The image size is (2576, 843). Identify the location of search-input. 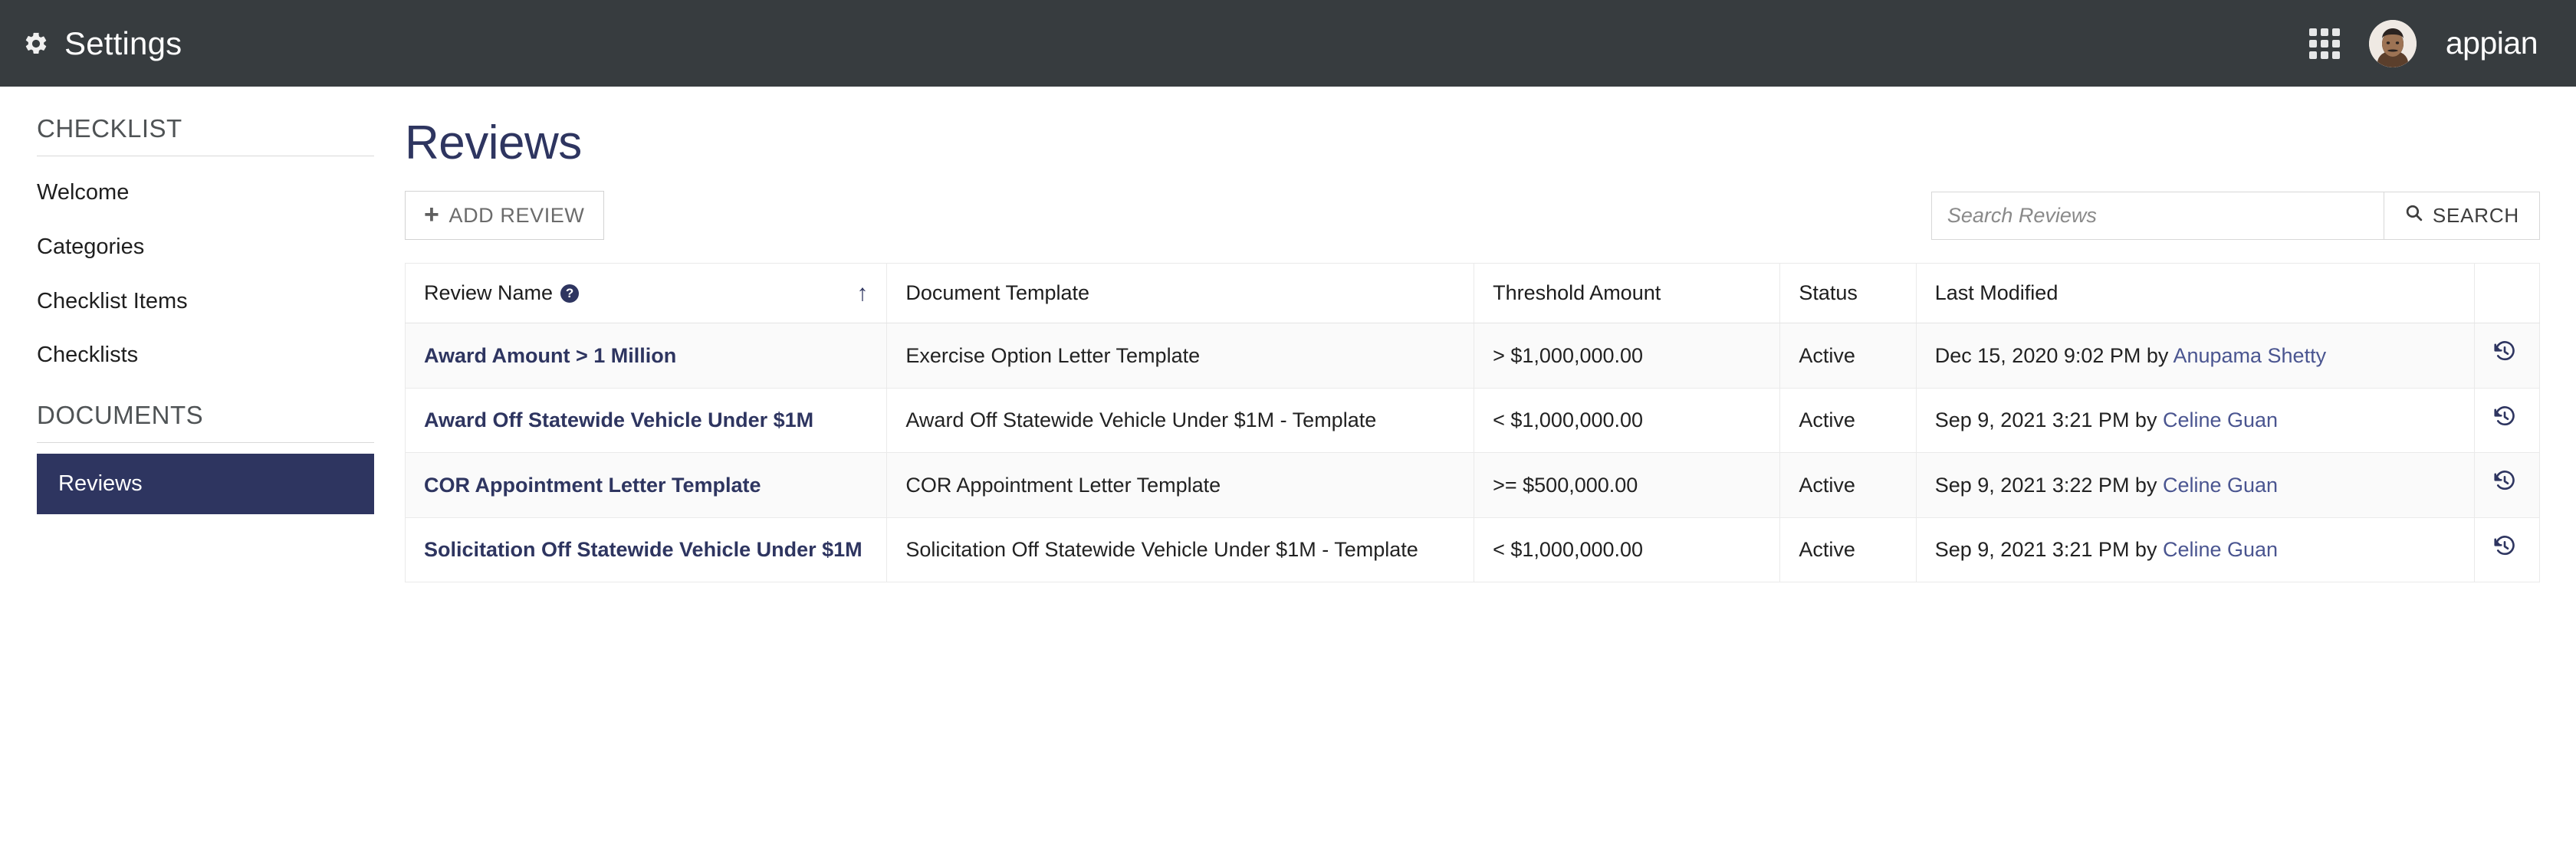
(2157, 216).